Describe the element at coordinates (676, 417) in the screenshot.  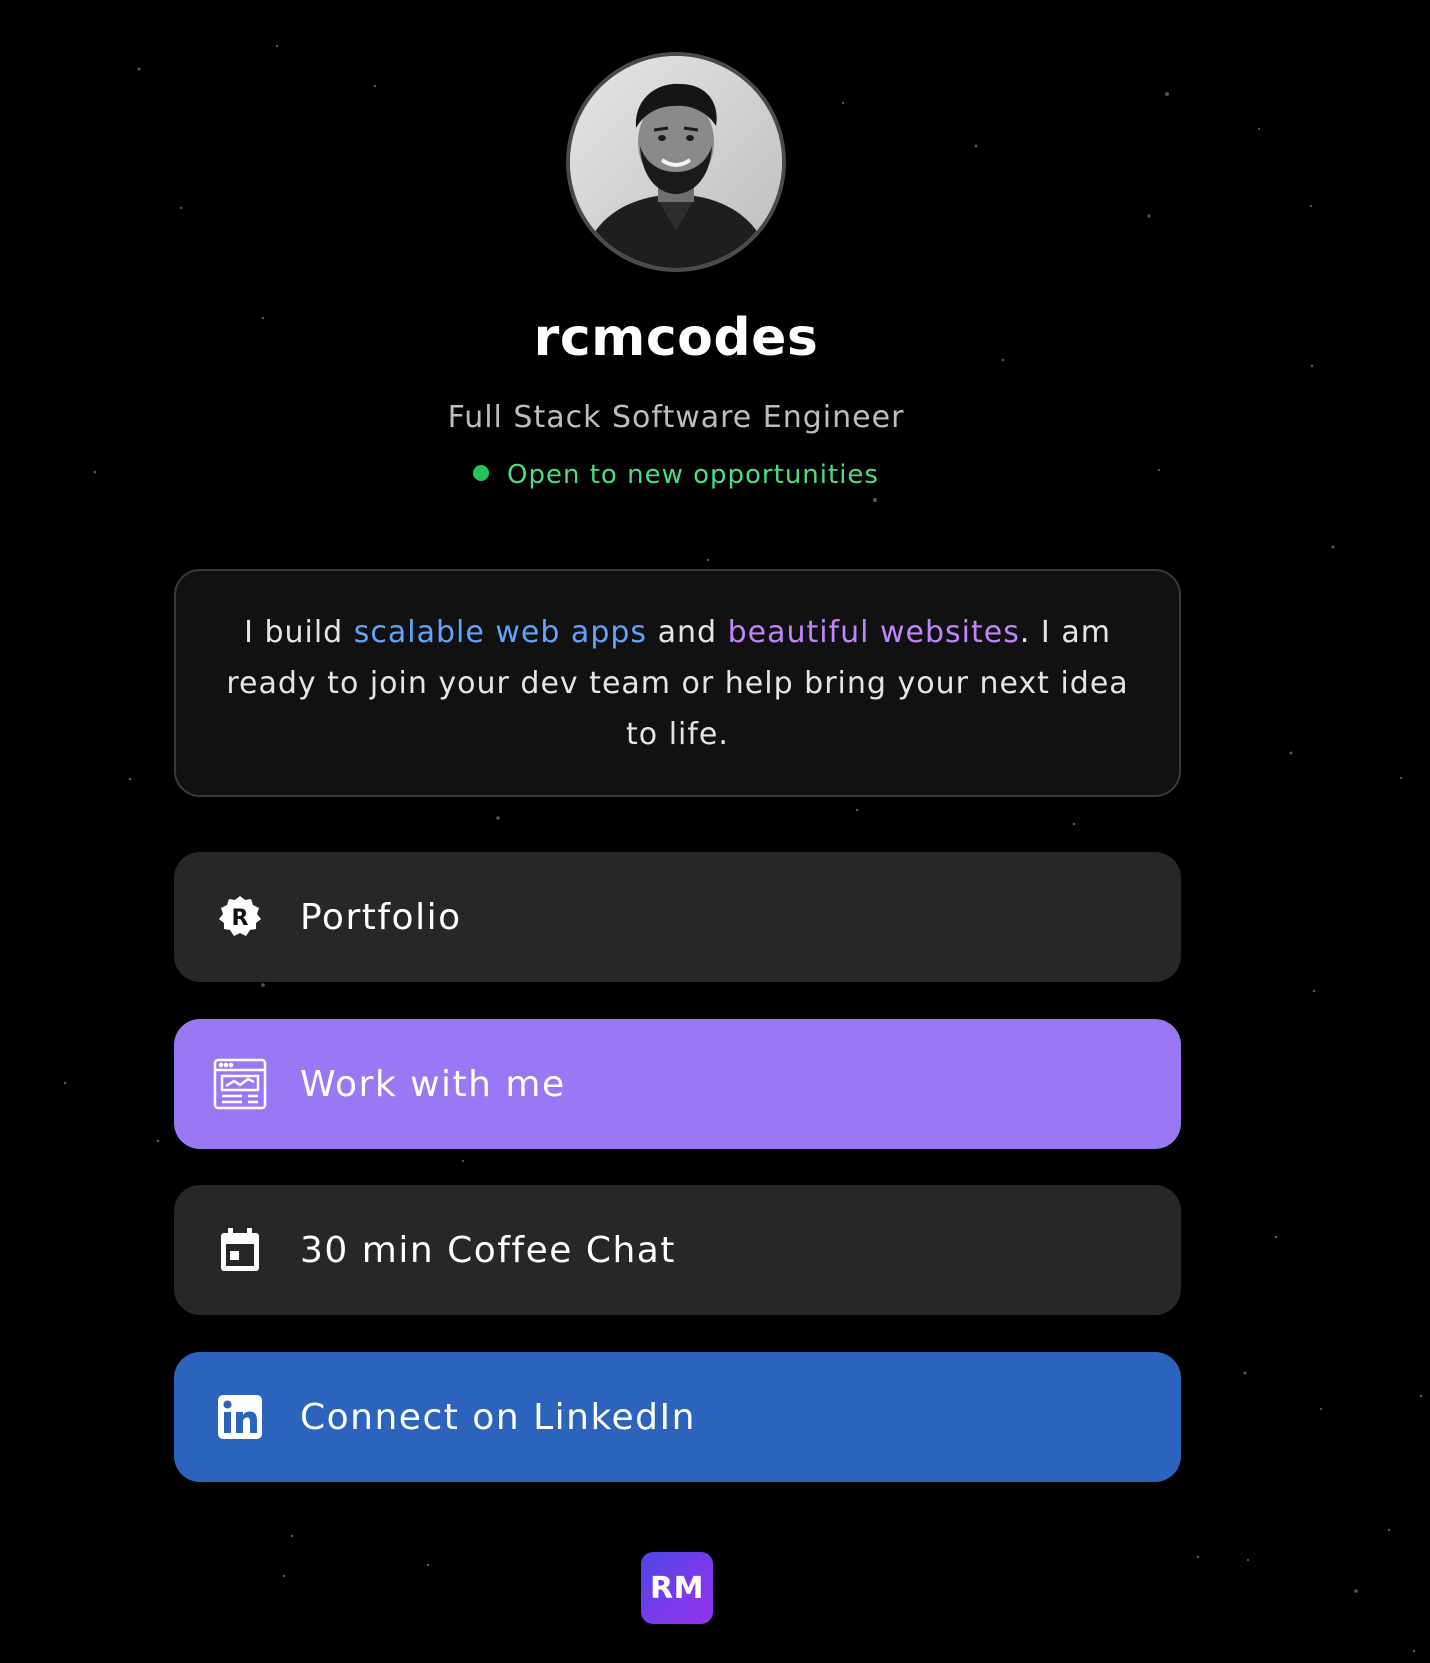
I see `job-title: Full Stack Software Engineer` at that location.